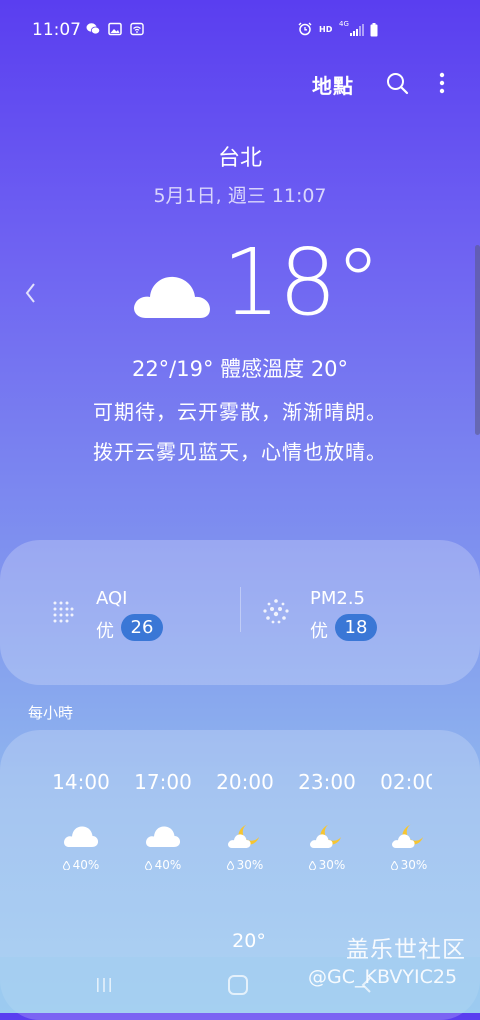 This screenshot has width=480, height=1020. What do you see at coordinates (276, 611) in the screenshot?
I see `pm25-particles-icon` at bounding box center [276, 611].